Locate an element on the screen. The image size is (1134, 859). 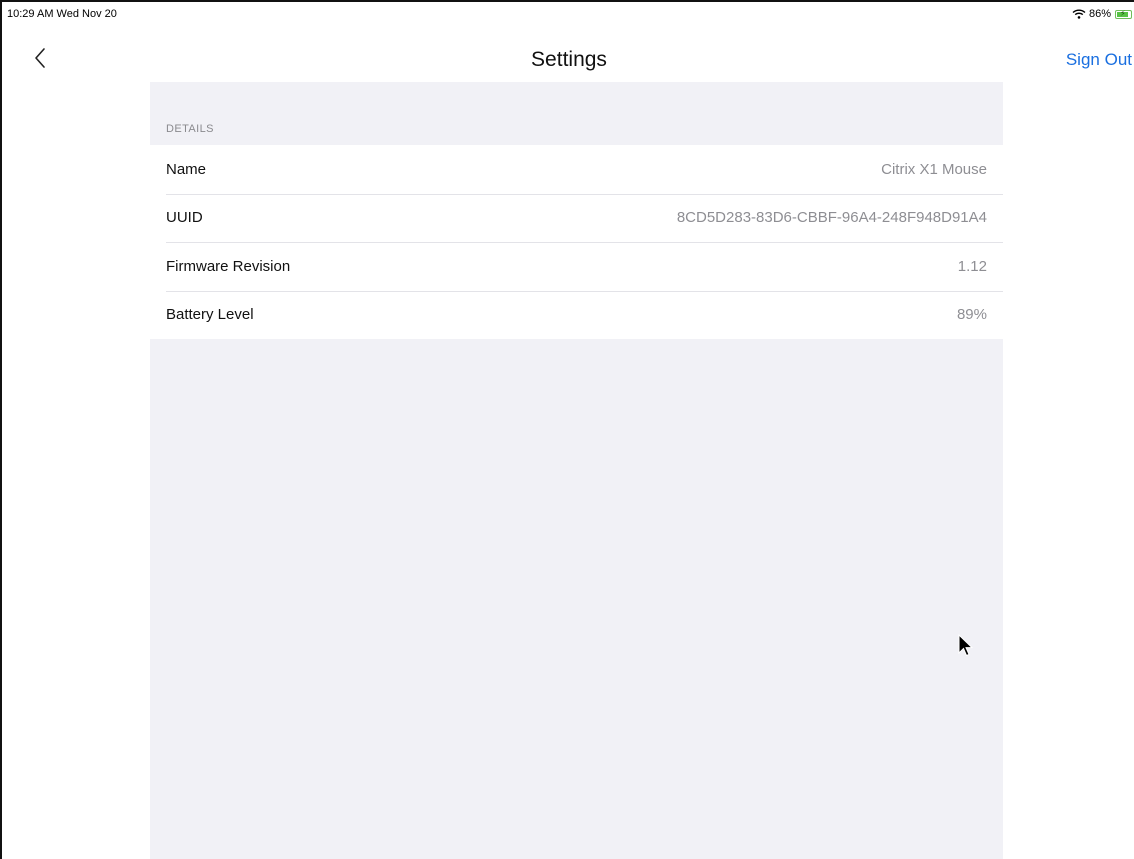
row-value: 89% is located at coordinates (971, 315).